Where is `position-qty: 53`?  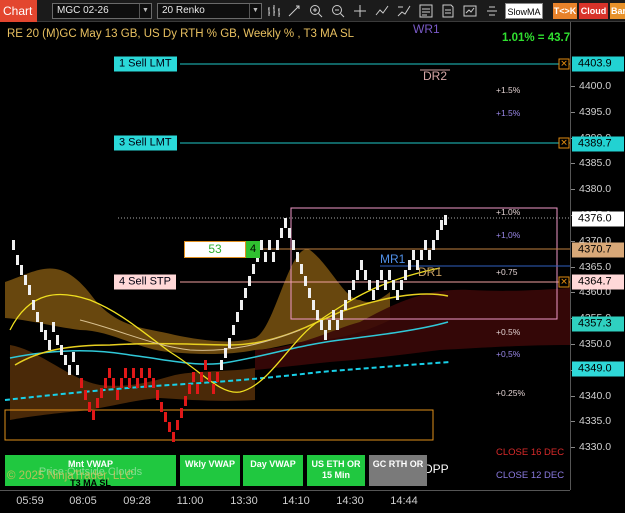 position-qty: 53 is located at coordinates (215, 249).